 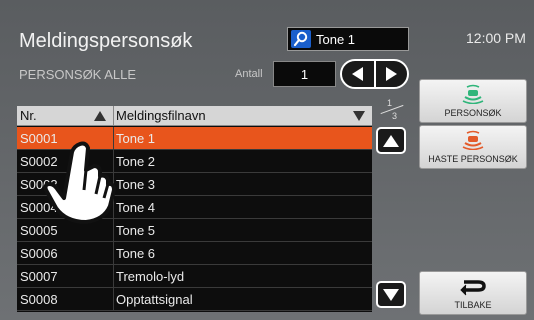 I want to click on search-field: Tone 1, so click(x=348, y=39).